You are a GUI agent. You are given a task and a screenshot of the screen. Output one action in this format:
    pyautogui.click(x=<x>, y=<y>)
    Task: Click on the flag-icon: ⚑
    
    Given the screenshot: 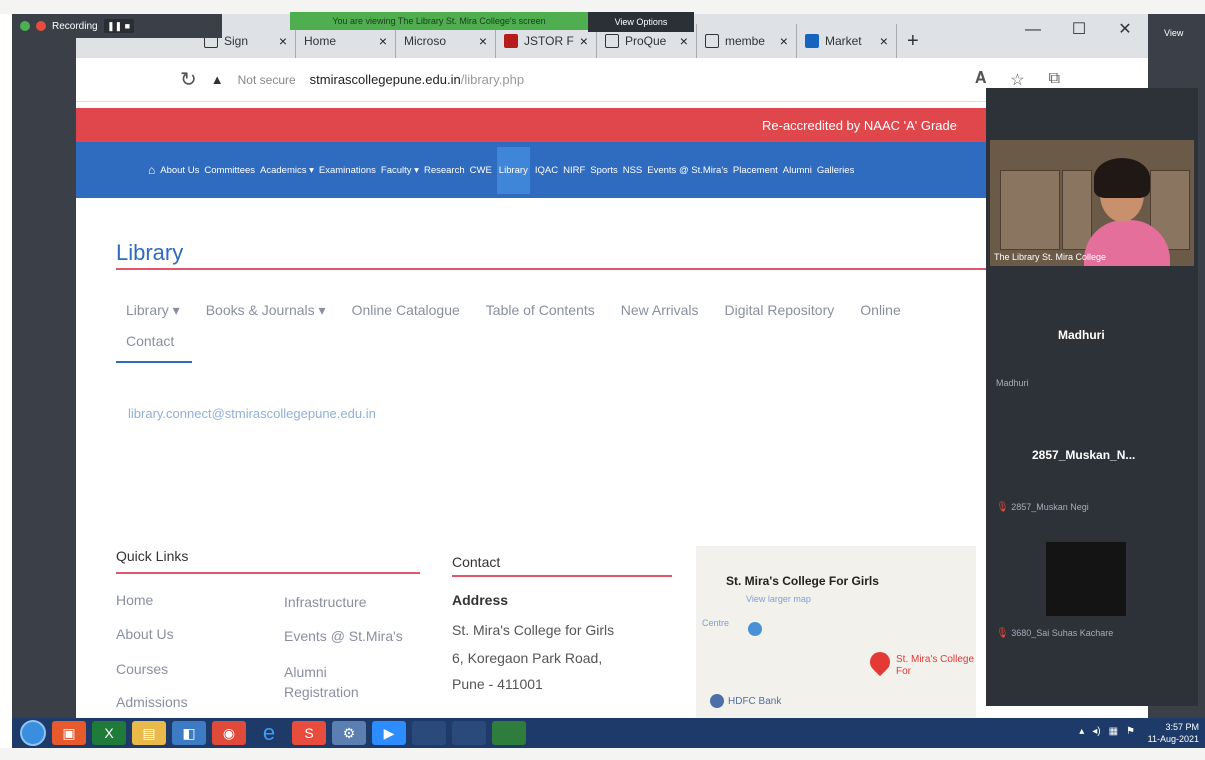 What is the action you would take?
    pyautogui.click(x=1130, y=731)
    